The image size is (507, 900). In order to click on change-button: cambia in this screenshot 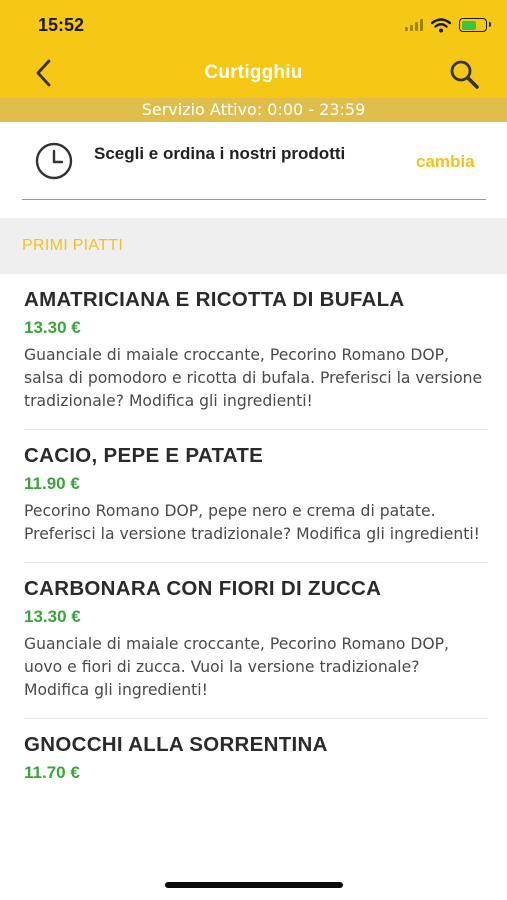, I will do `click(445, 162)`.